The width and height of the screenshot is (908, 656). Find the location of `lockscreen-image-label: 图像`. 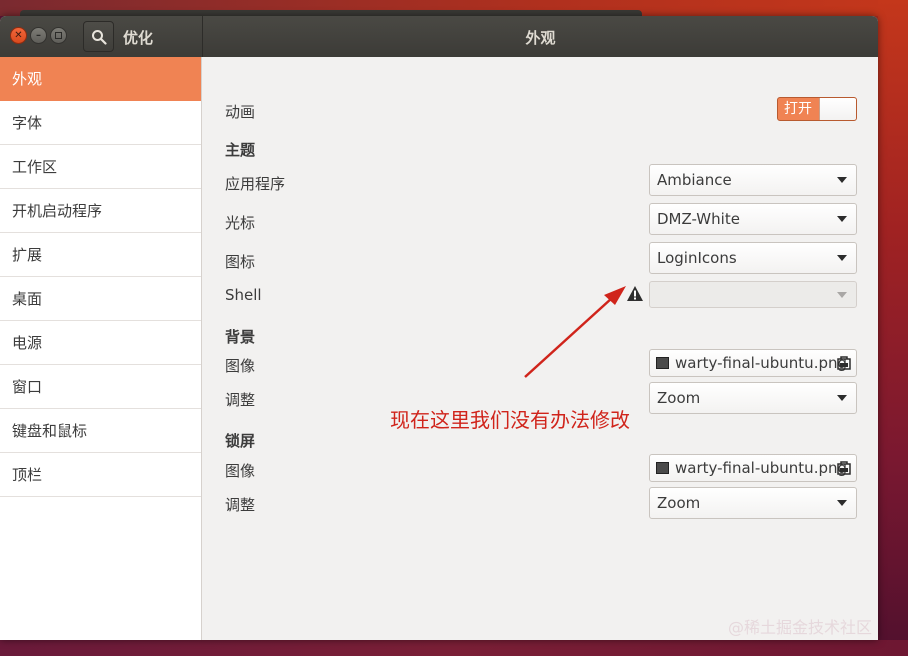

lockscreen-image-label: 图像 is located at coordinates (240, 471).